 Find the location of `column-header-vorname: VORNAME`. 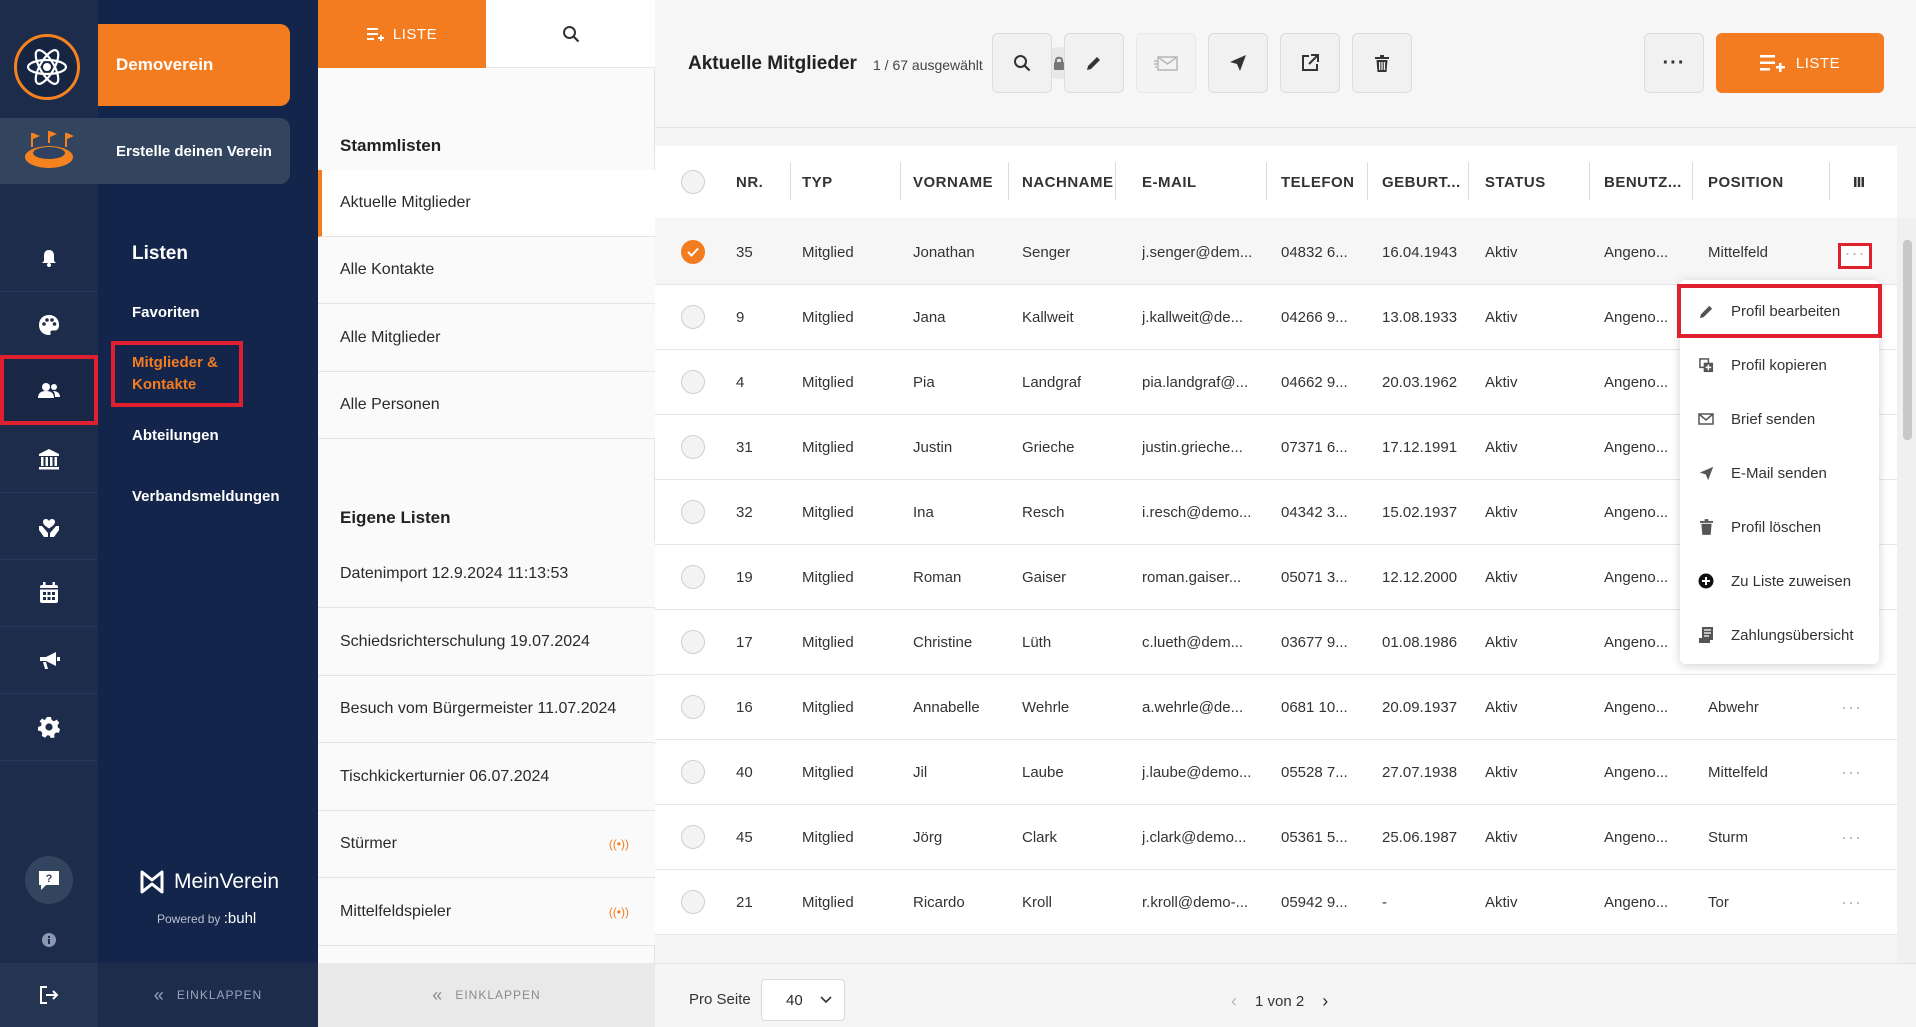

column-header-vorname: VORNAME is located at coordinates (953, 182).